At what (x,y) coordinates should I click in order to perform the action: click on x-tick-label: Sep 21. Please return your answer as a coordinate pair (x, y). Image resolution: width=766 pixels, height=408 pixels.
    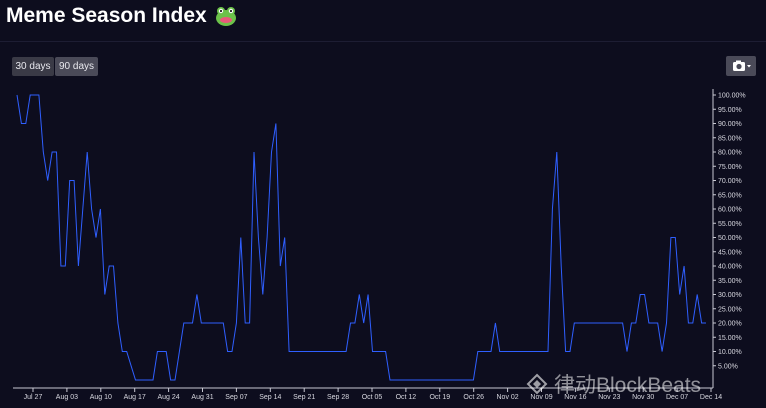
    Looking at the image, I should click on (304, 397).